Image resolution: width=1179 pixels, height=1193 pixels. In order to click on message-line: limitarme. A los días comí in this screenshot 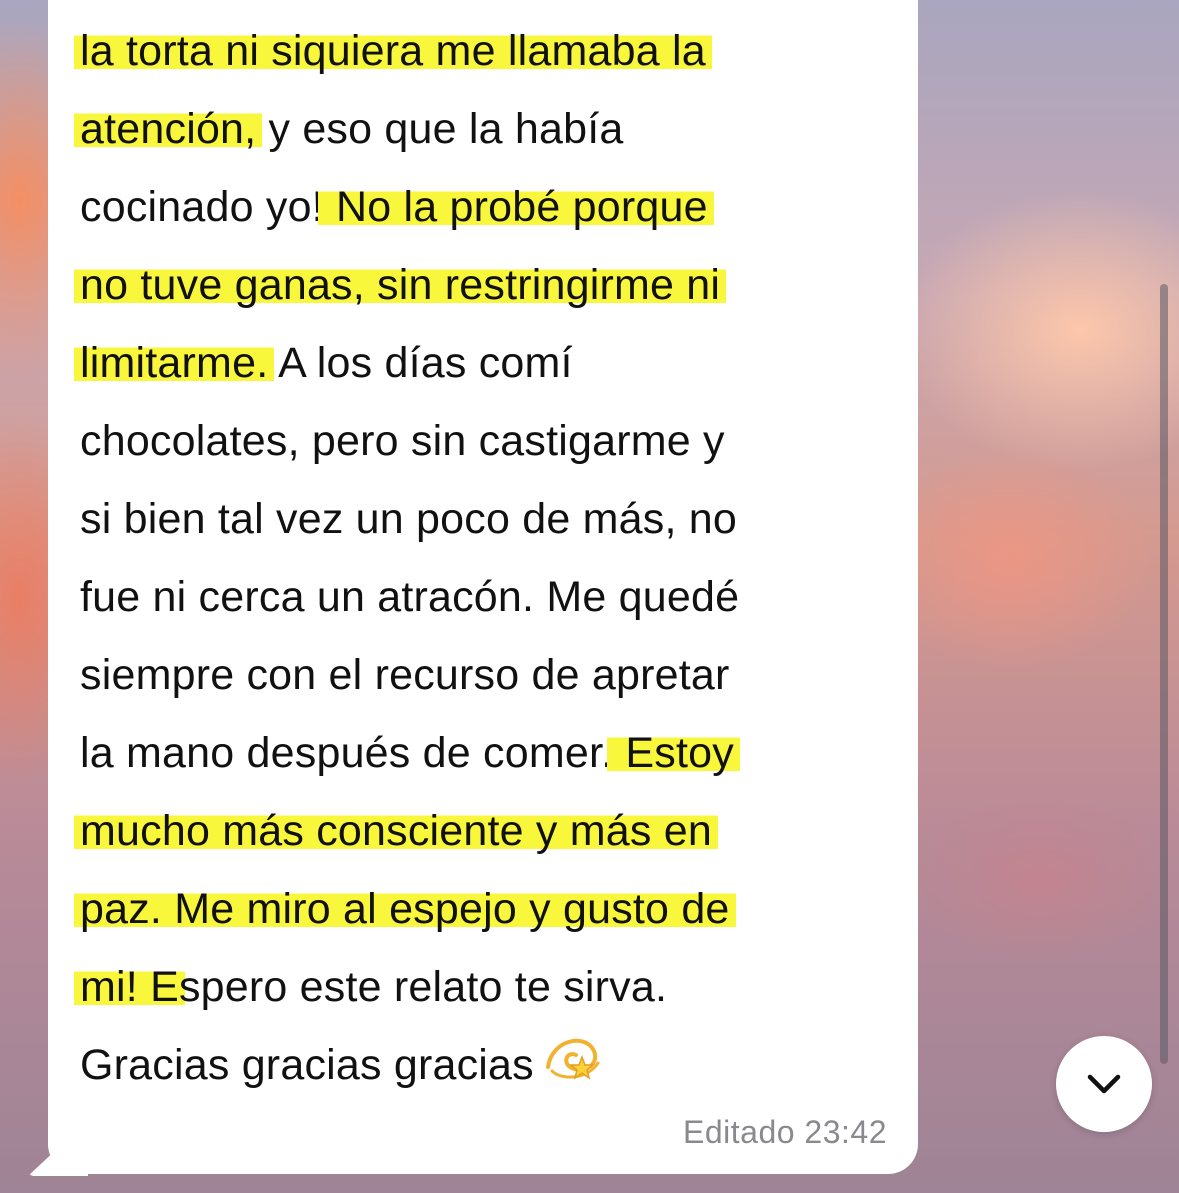, I will do `click(477, 363)`.